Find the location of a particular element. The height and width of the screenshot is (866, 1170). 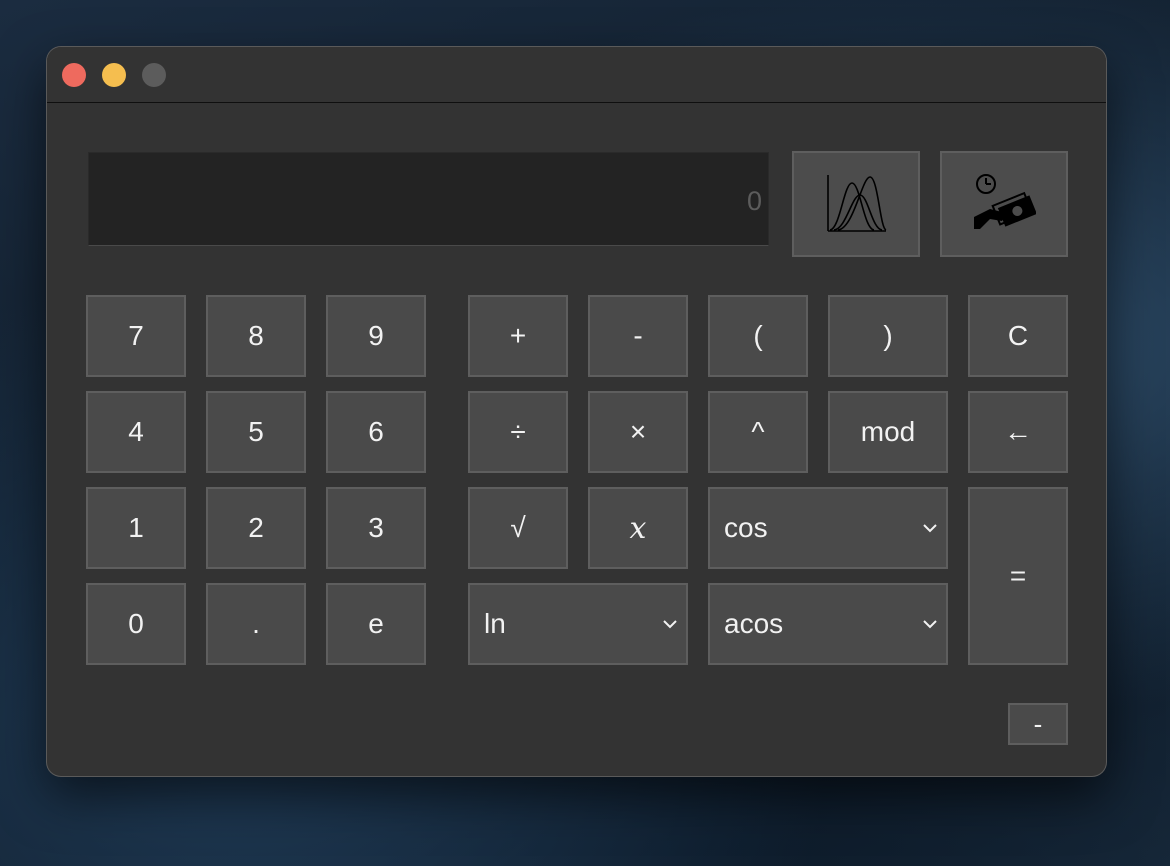

digit-2-button: 2 is located at coordinates (256, 528).